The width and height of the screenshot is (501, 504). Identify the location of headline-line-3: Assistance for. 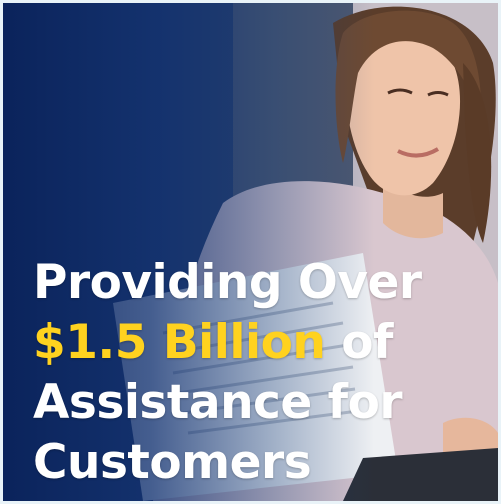
(218, 402).